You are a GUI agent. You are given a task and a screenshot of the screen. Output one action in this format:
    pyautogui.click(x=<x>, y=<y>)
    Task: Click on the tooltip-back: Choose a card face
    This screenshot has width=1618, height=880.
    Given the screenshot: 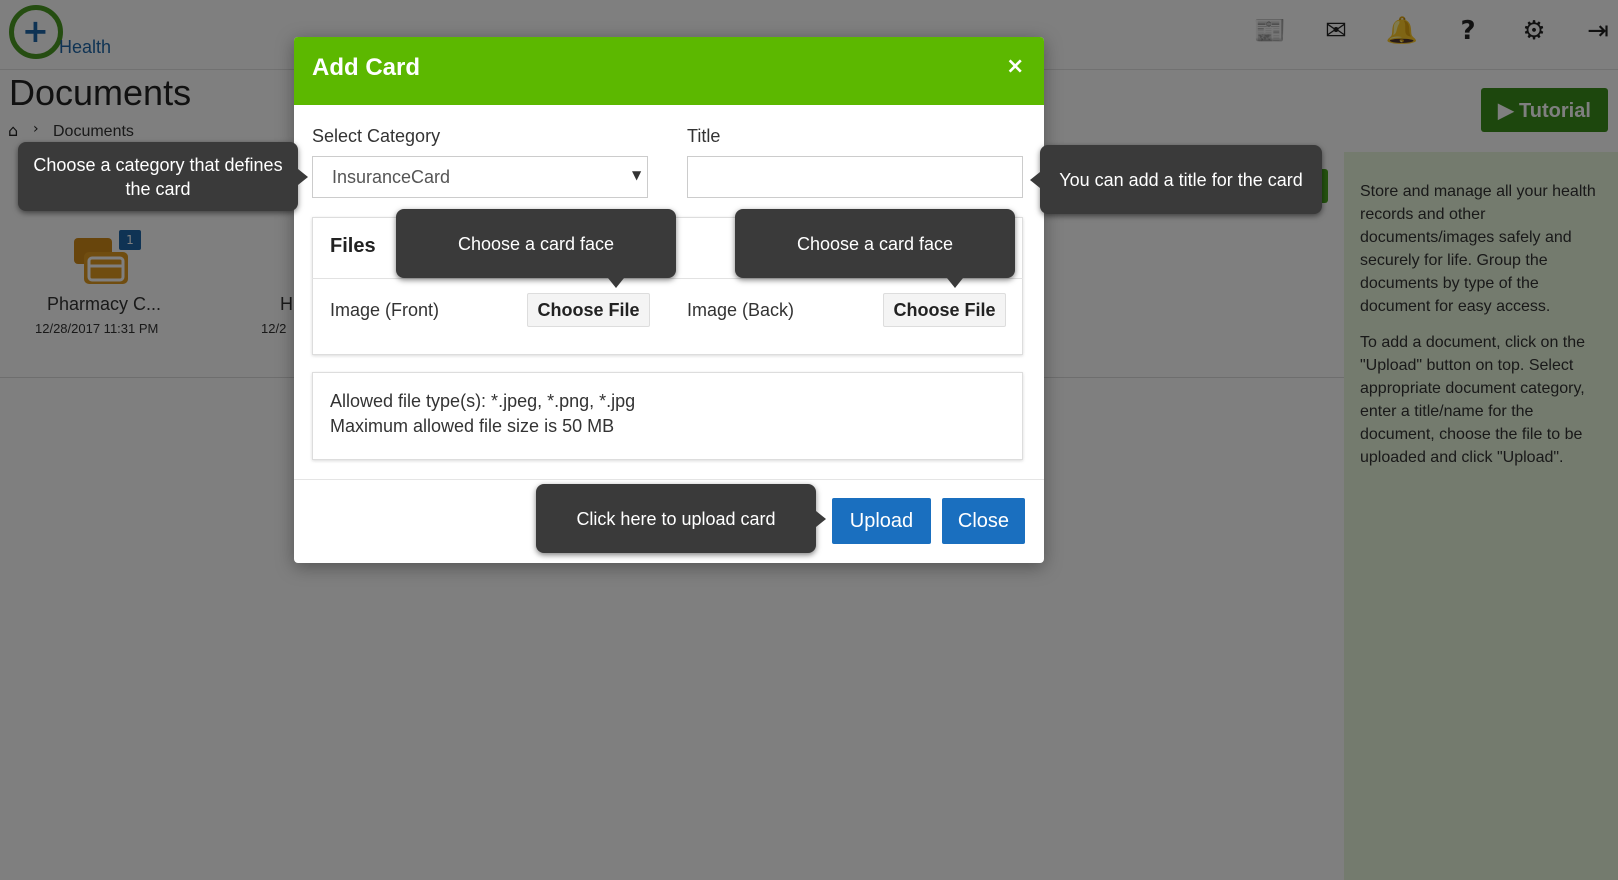 What is the action you would take?
    pyautogui.click(x=875, y=243)
    